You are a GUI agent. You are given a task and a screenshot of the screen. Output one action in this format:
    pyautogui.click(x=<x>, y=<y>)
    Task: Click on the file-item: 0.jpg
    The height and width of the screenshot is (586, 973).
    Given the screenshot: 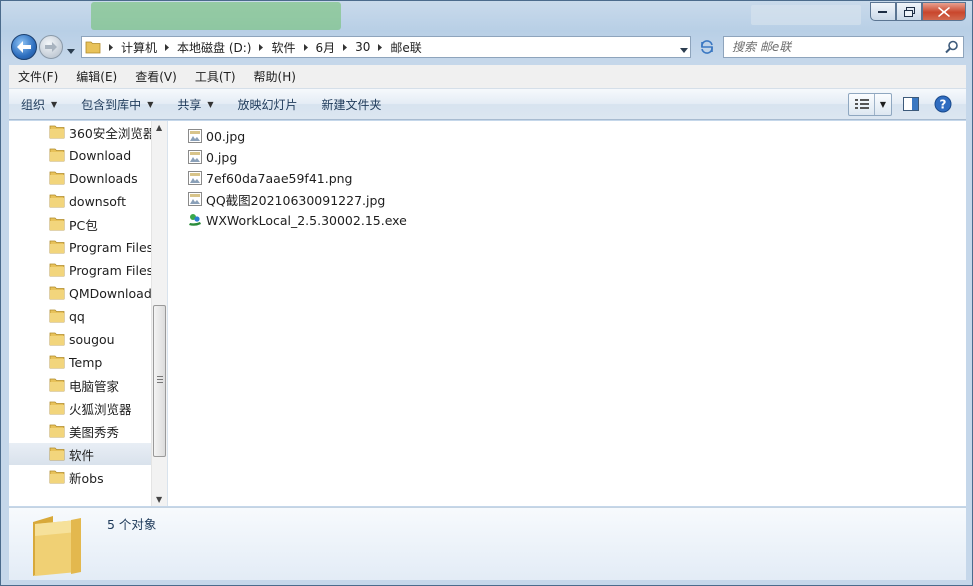 What is the action you would take?
    pyautogui.click(x=212, y=157)
    